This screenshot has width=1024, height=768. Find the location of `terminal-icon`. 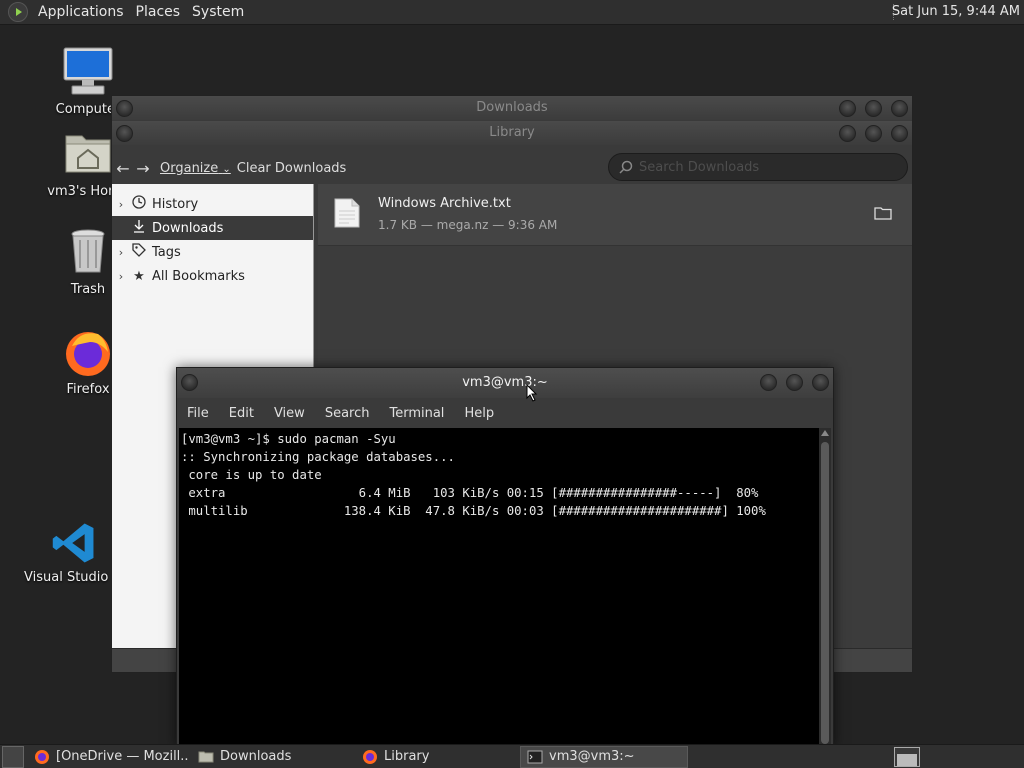

terminal-icon is located at coordinates (535, 756).